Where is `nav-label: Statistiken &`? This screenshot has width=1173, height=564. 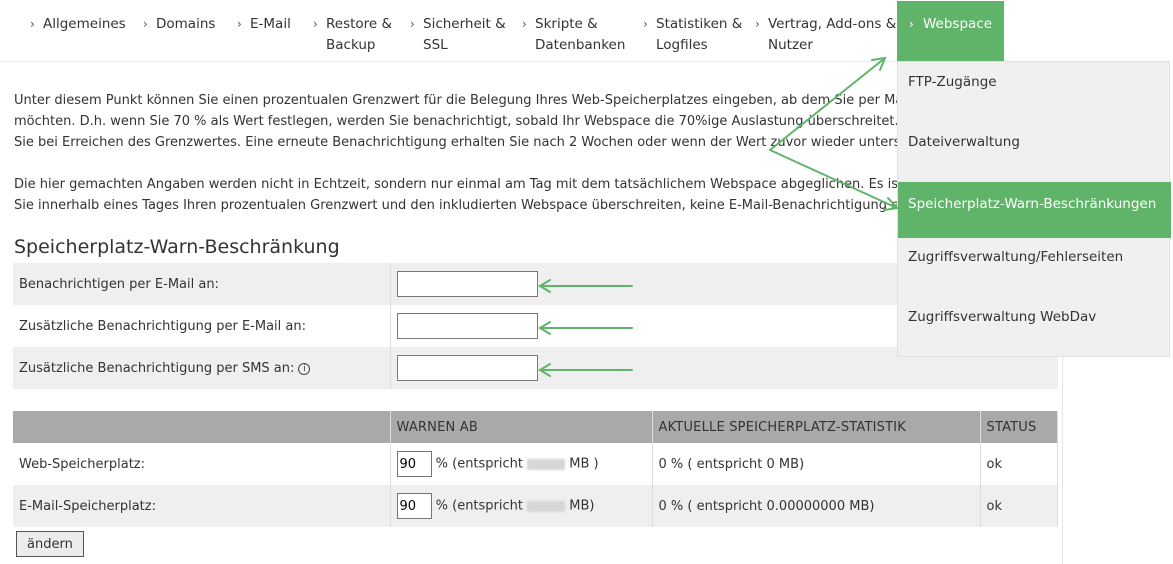
nav-label: Statistiken & is located at coordinates (699, 24).